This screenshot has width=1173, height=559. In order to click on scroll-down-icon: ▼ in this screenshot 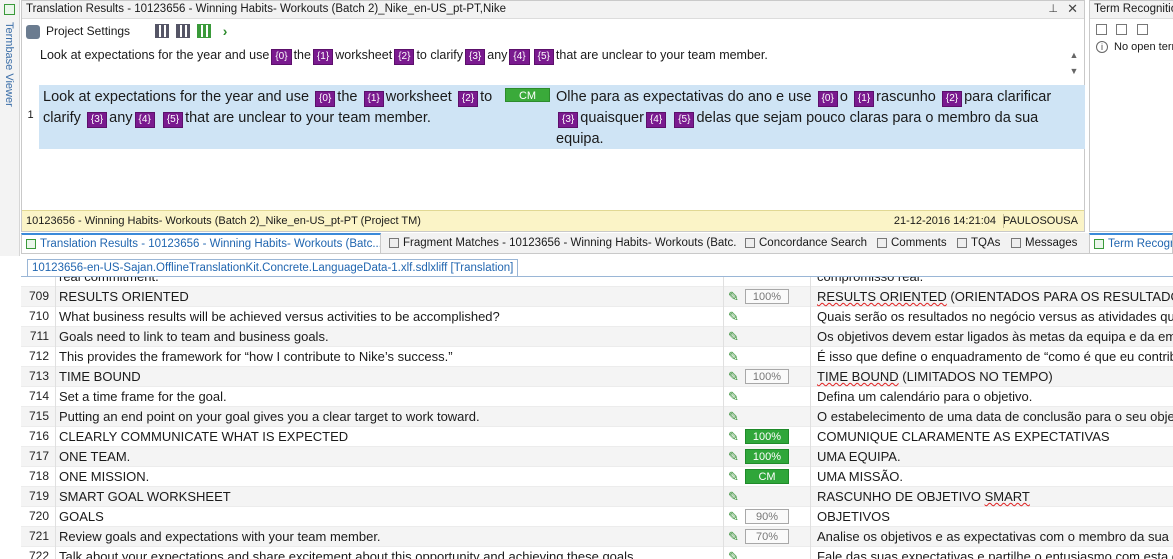, I will do `click(1074, 71)`.